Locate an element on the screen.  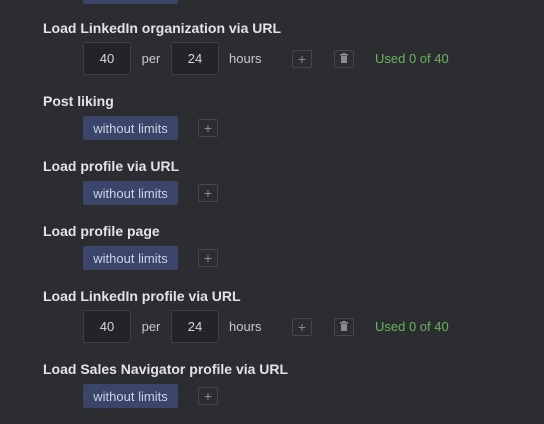
section-title: Load profile via URL is located at coordinates (111, 166).